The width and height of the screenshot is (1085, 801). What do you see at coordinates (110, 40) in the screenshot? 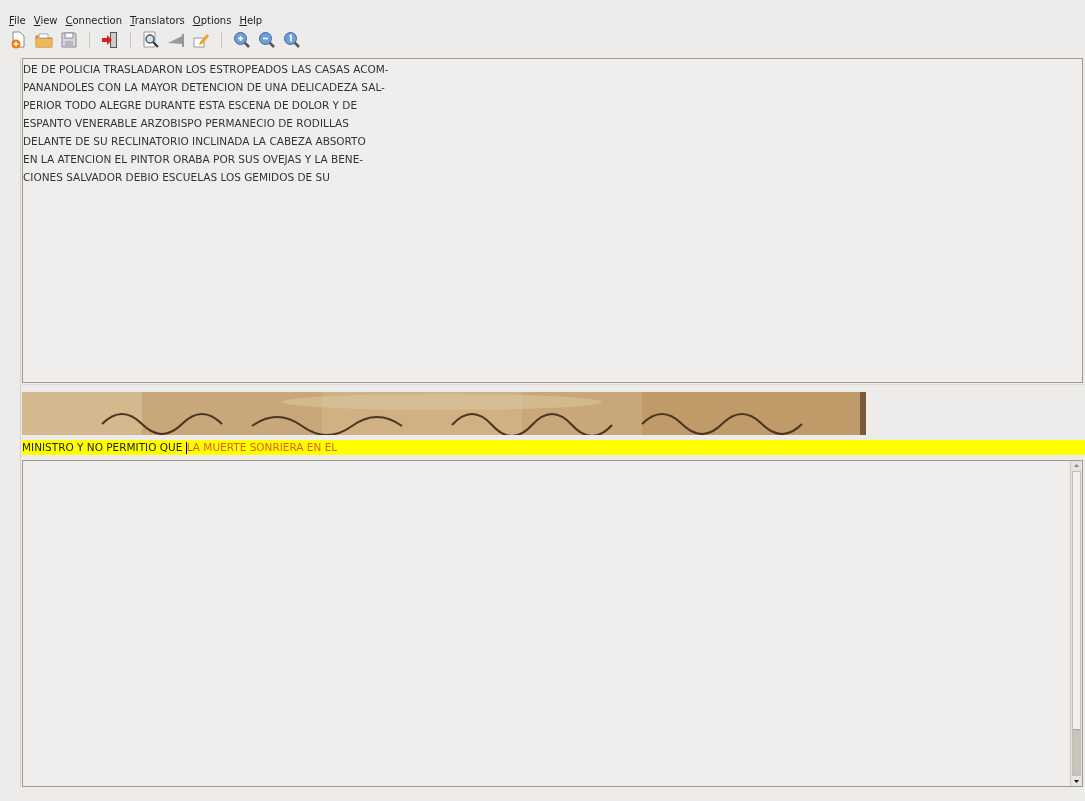
I see `door-arrow-icon` at bounding box center [110, 40].